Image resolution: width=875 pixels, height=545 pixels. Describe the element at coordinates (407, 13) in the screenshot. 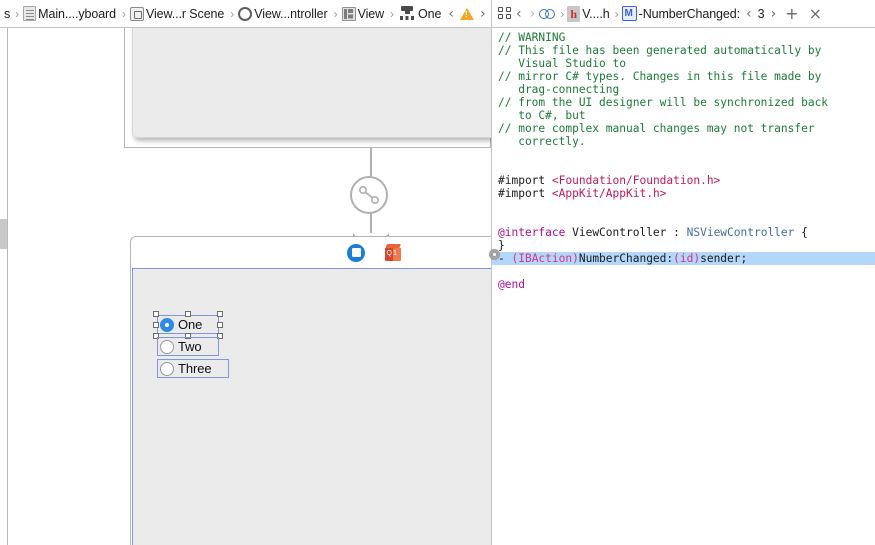

I see `radio-matrix-icon` at that location.